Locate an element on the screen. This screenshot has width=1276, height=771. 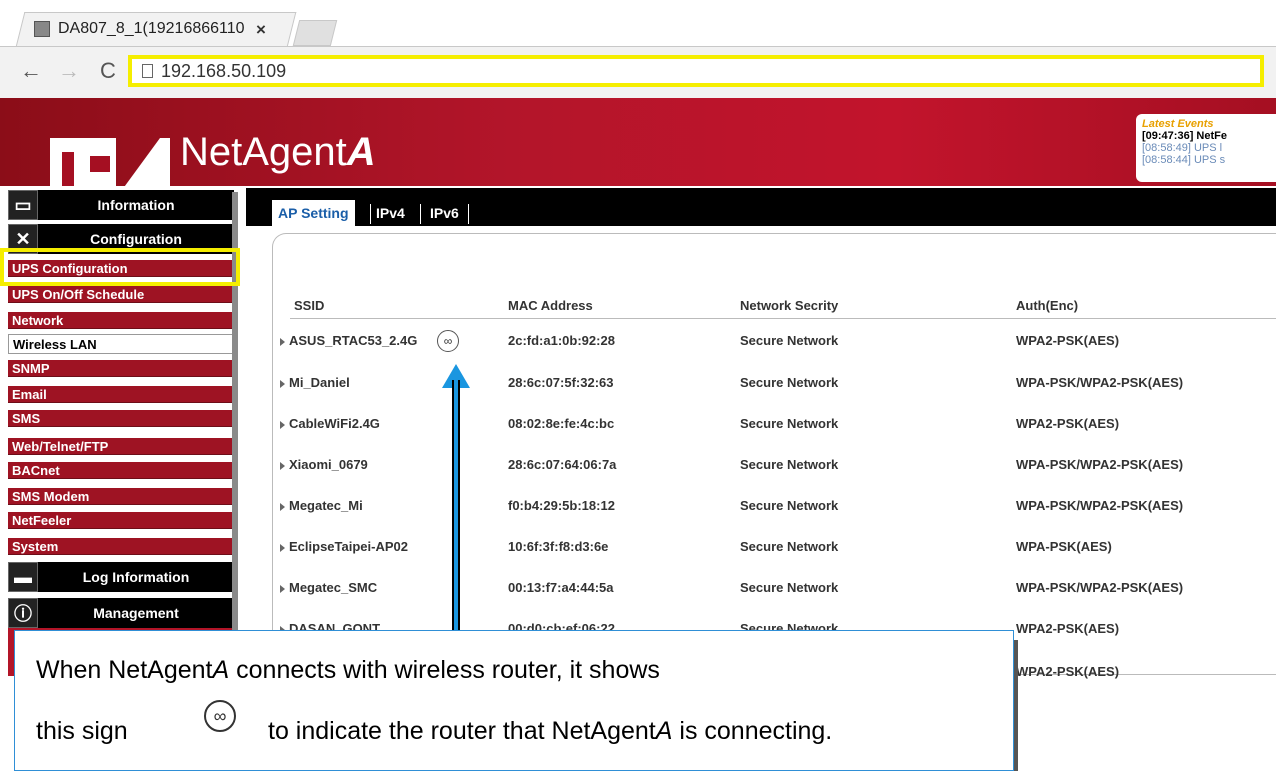
ssid-cell: Mi_Daniel is located at coordinates (315, 382).